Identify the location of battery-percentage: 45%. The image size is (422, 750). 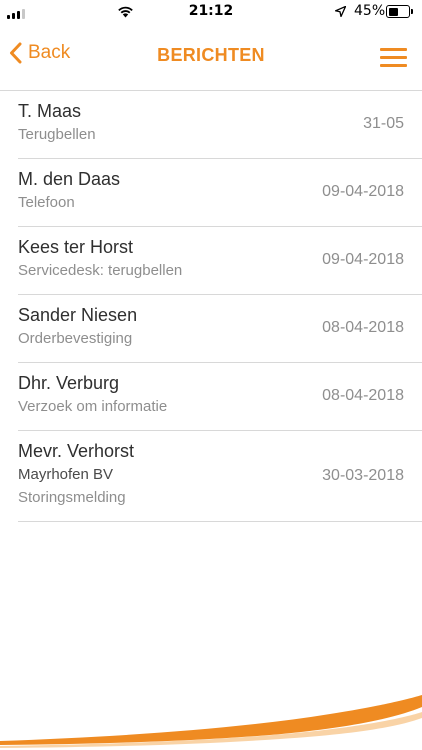
(370, 11).